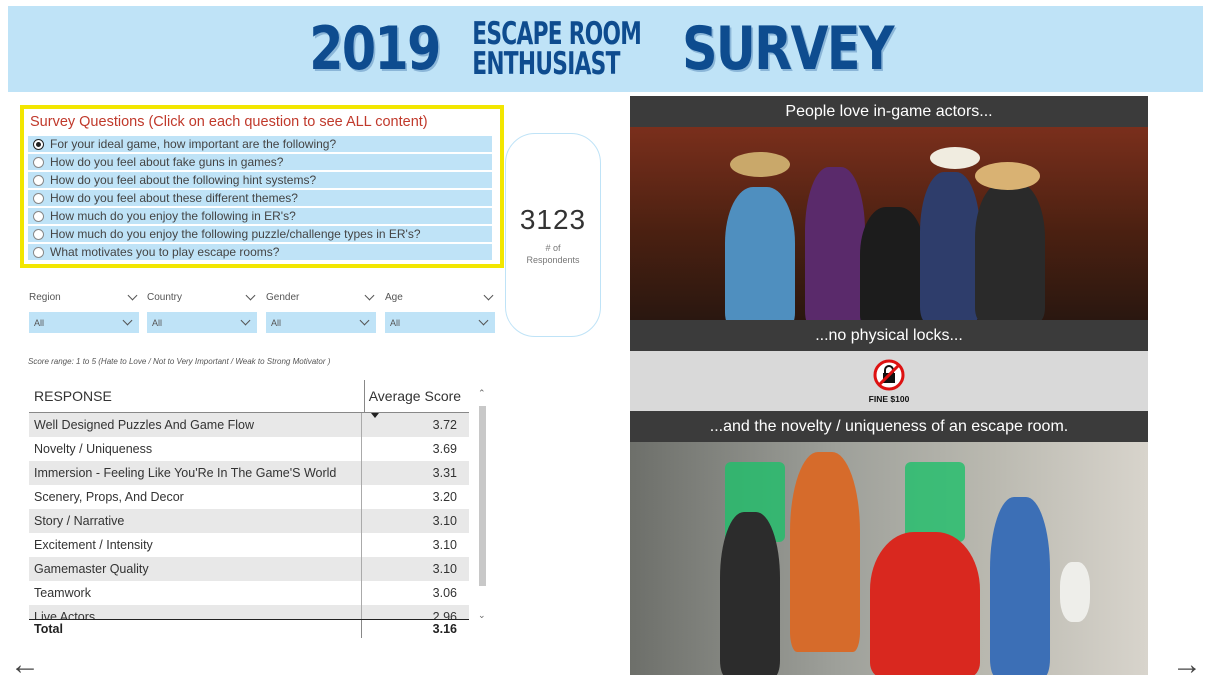 The height and width of the screenshot is (698, 1212). What do you see at coordinates (889, 399) in the screenshot?
I see `fine-text: FINE $100` at bounding box center [889, 399].